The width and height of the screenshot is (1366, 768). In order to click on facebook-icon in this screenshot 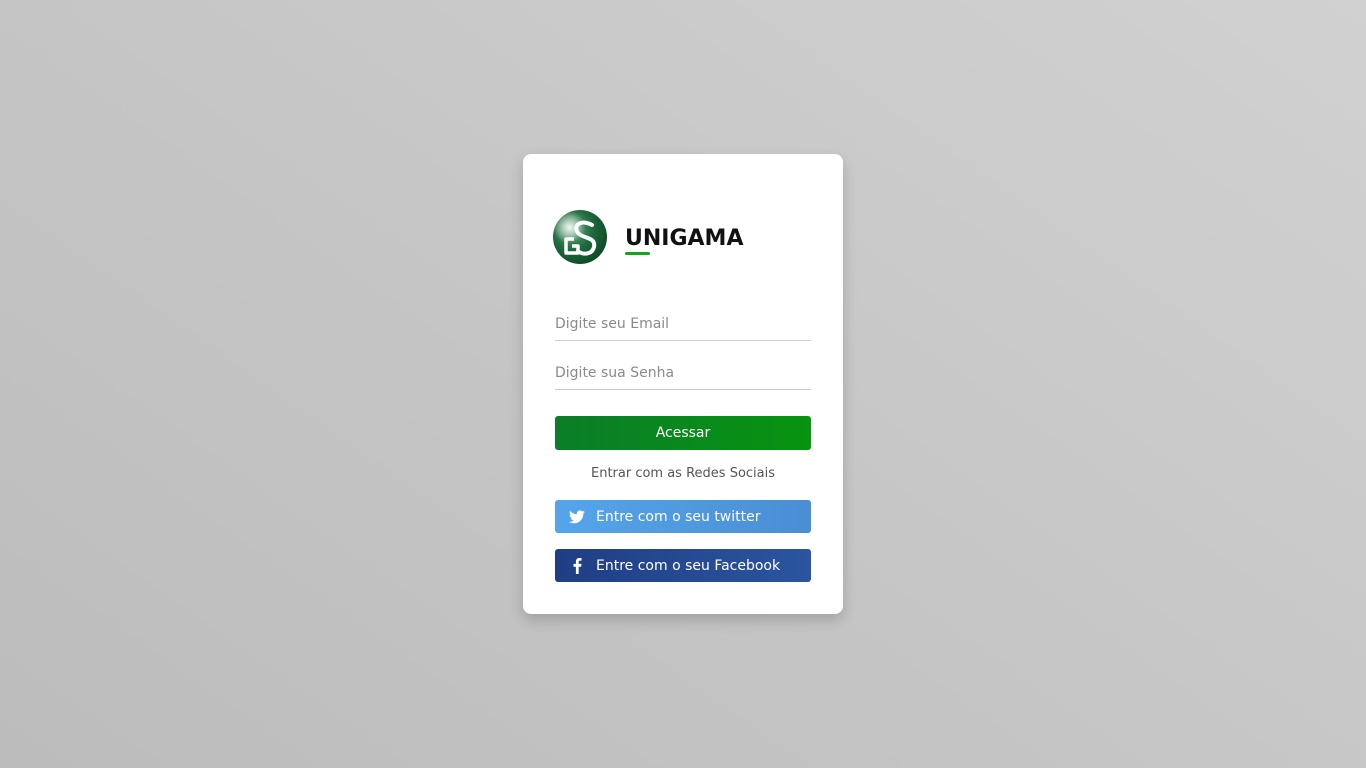, I will do `click(577, 566)`.